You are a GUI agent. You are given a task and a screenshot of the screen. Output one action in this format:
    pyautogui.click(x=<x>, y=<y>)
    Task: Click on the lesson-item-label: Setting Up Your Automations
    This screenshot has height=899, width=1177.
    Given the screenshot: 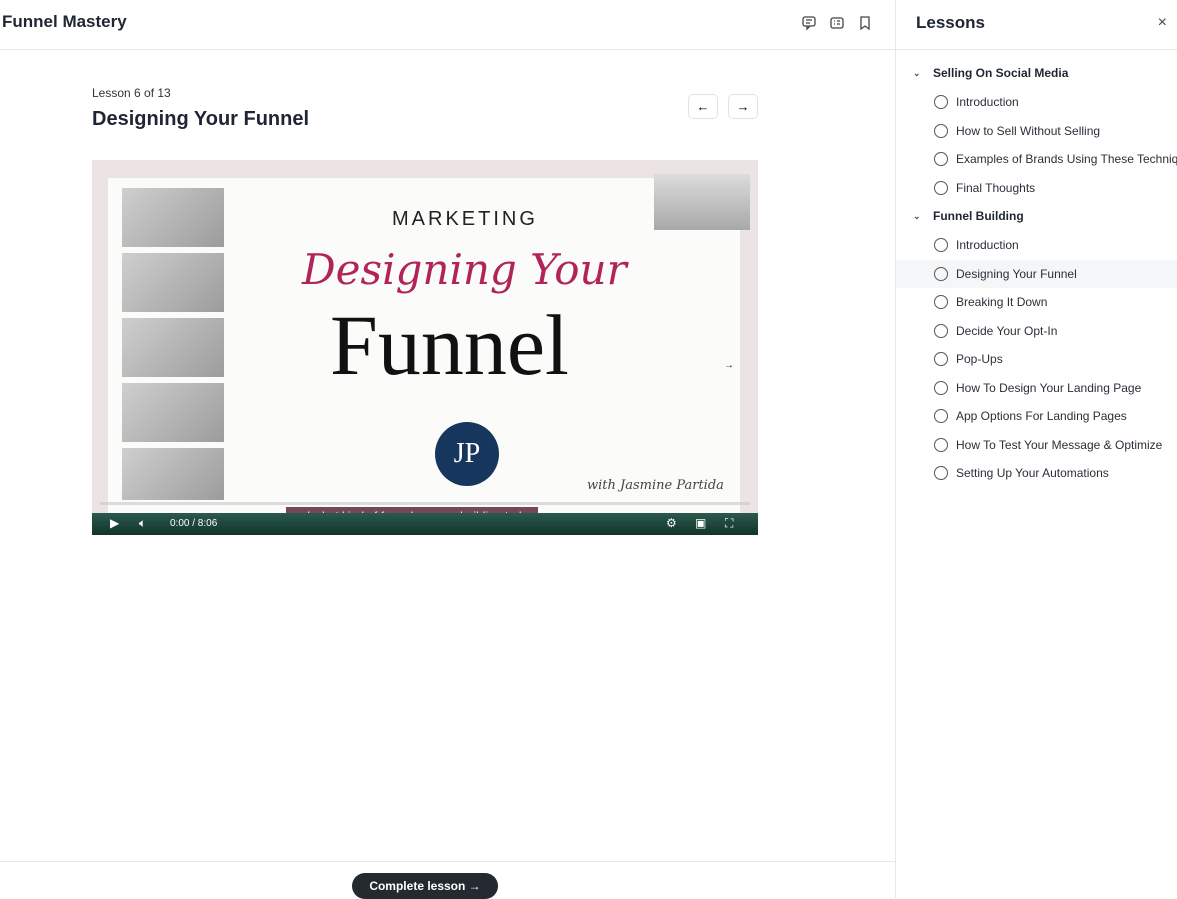 What is the action you would take?
    pyautogui.click(x=1032, y=473)
    